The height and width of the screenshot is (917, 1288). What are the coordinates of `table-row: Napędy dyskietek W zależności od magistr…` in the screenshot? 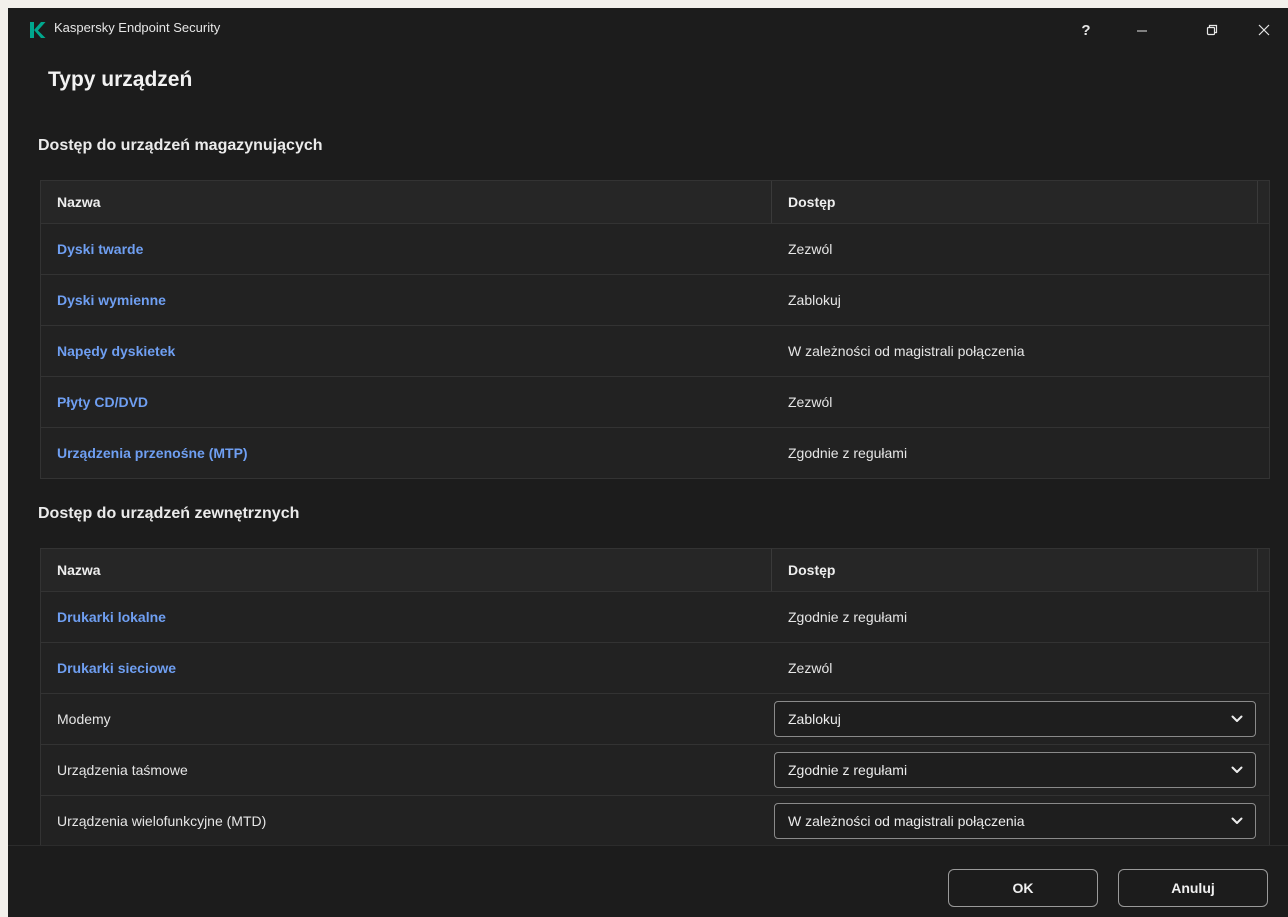 It's located at (655, 351).